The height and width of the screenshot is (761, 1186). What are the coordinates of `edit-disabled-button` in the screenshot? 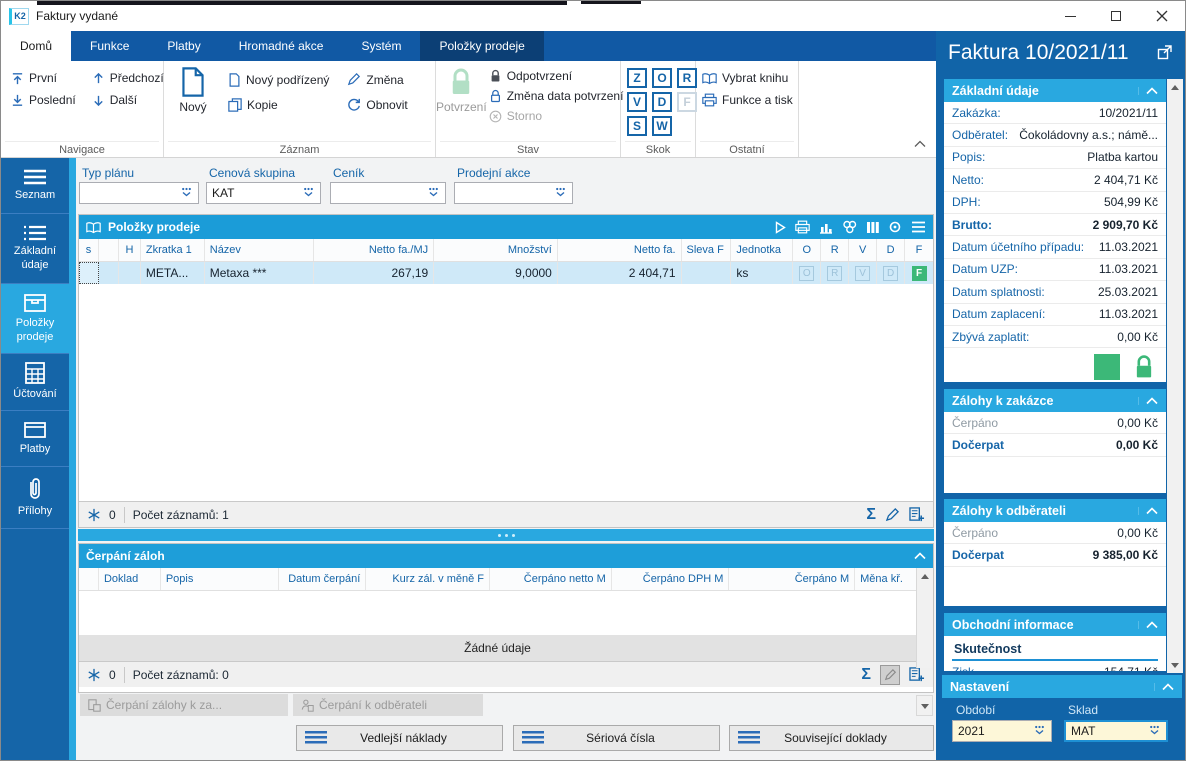 It's located at (890, 674).